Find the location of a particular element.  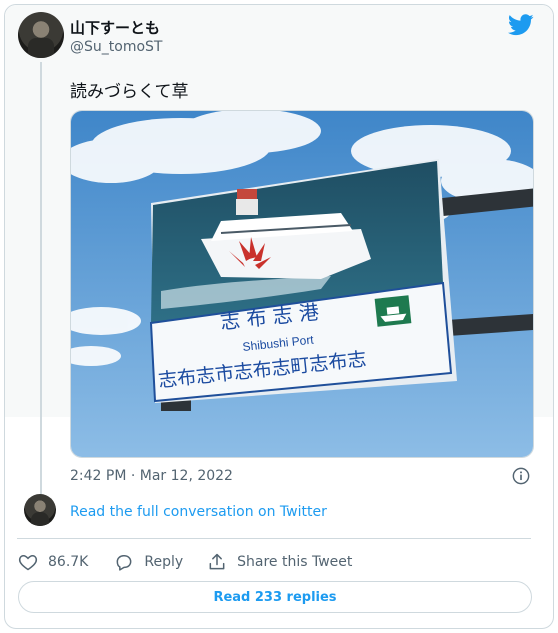

author-display-name: 山下すーとも is located at coordinates (115, 27).